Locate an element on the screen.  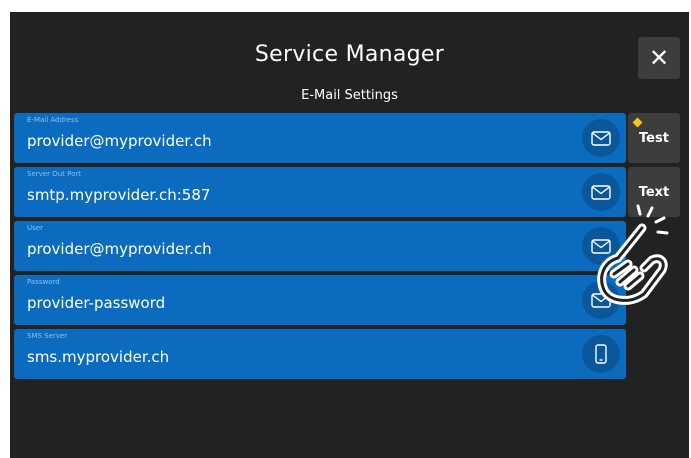
test-button-label: Test is located at coordinates (654, 138).